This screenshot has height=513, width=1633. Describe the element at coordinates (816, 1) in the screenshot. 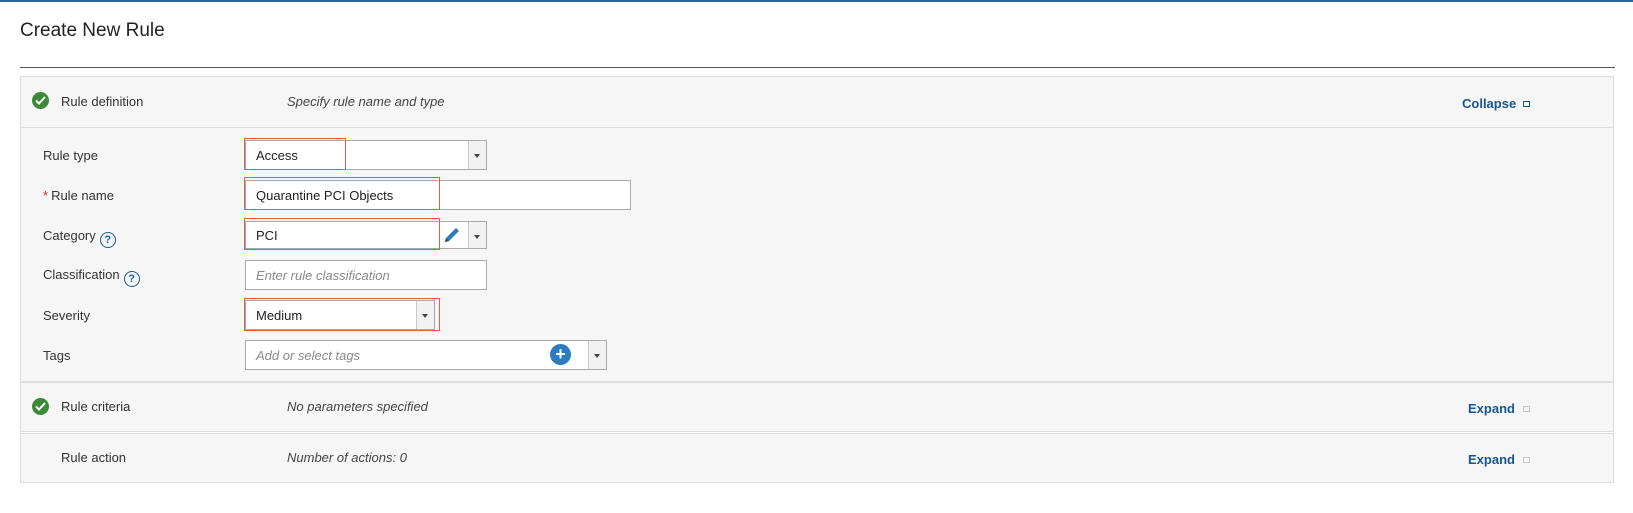

I see `top-border` at that location.